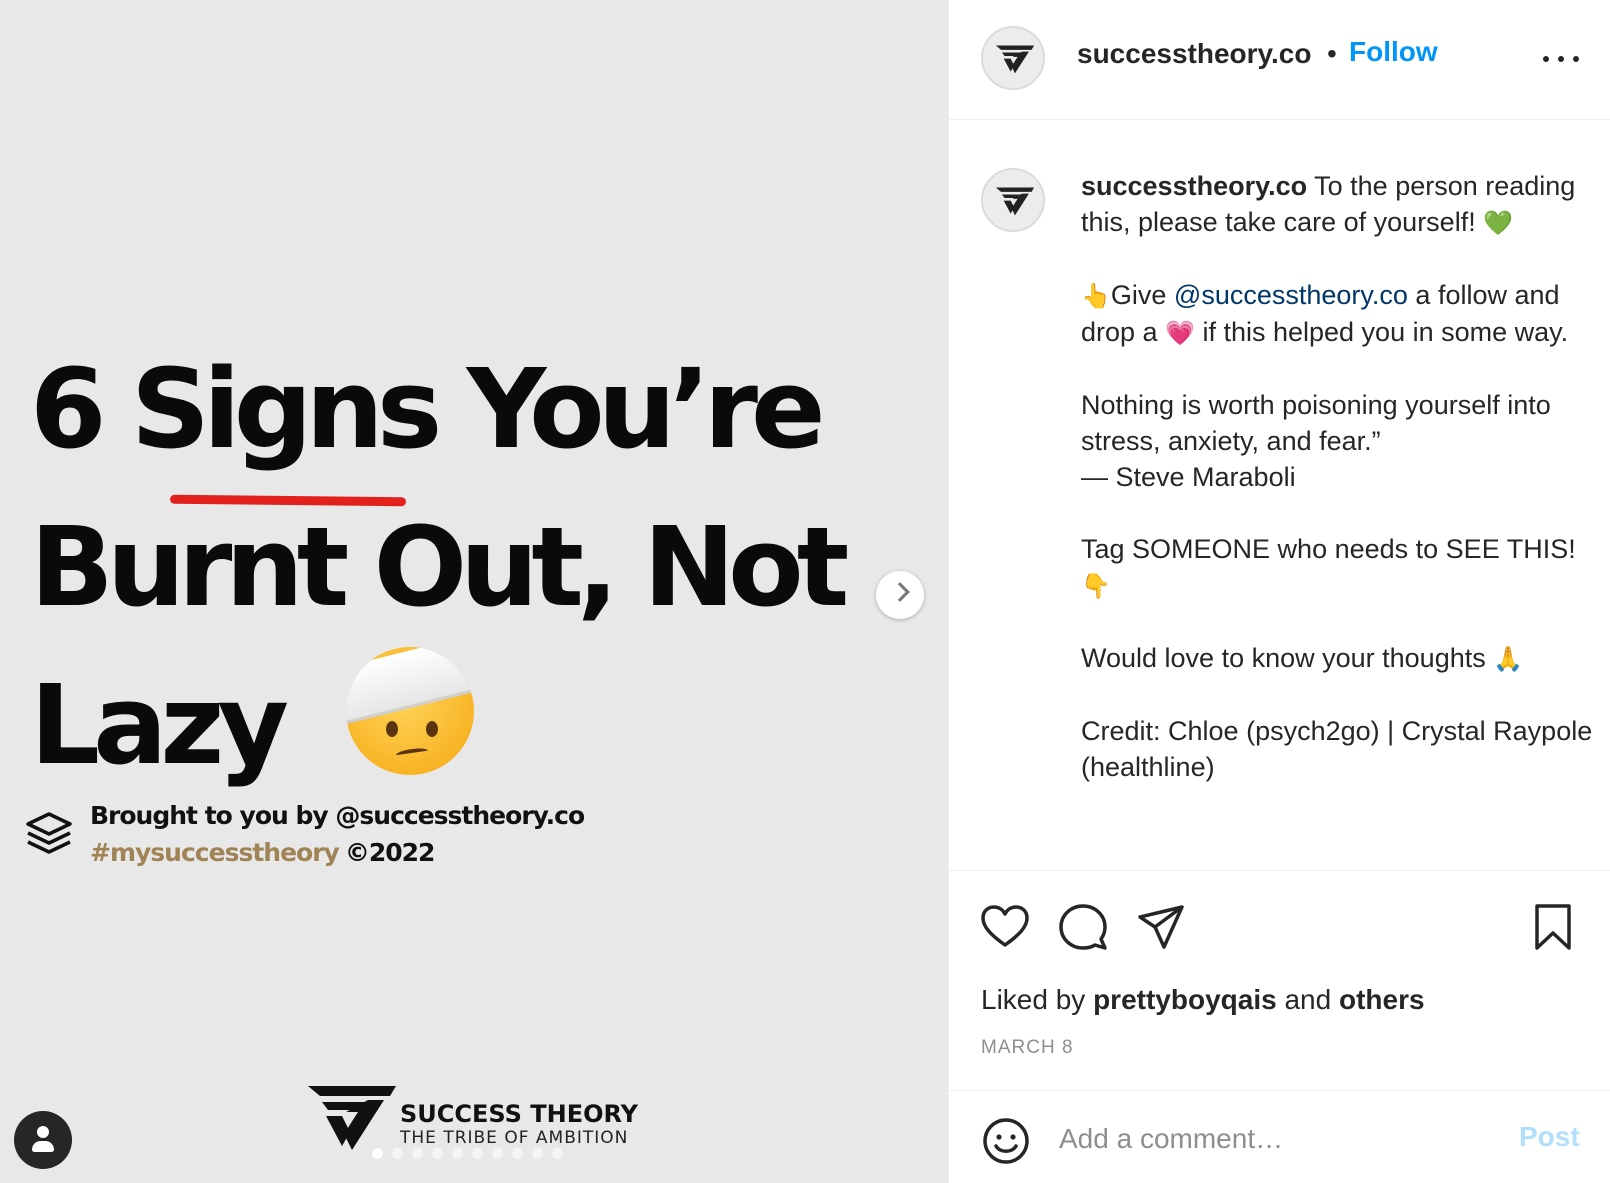 This screenshot has height=1183, width=1610. I want to click on folded-hands-emoji-icon: 🙏, so click(1508, 659).